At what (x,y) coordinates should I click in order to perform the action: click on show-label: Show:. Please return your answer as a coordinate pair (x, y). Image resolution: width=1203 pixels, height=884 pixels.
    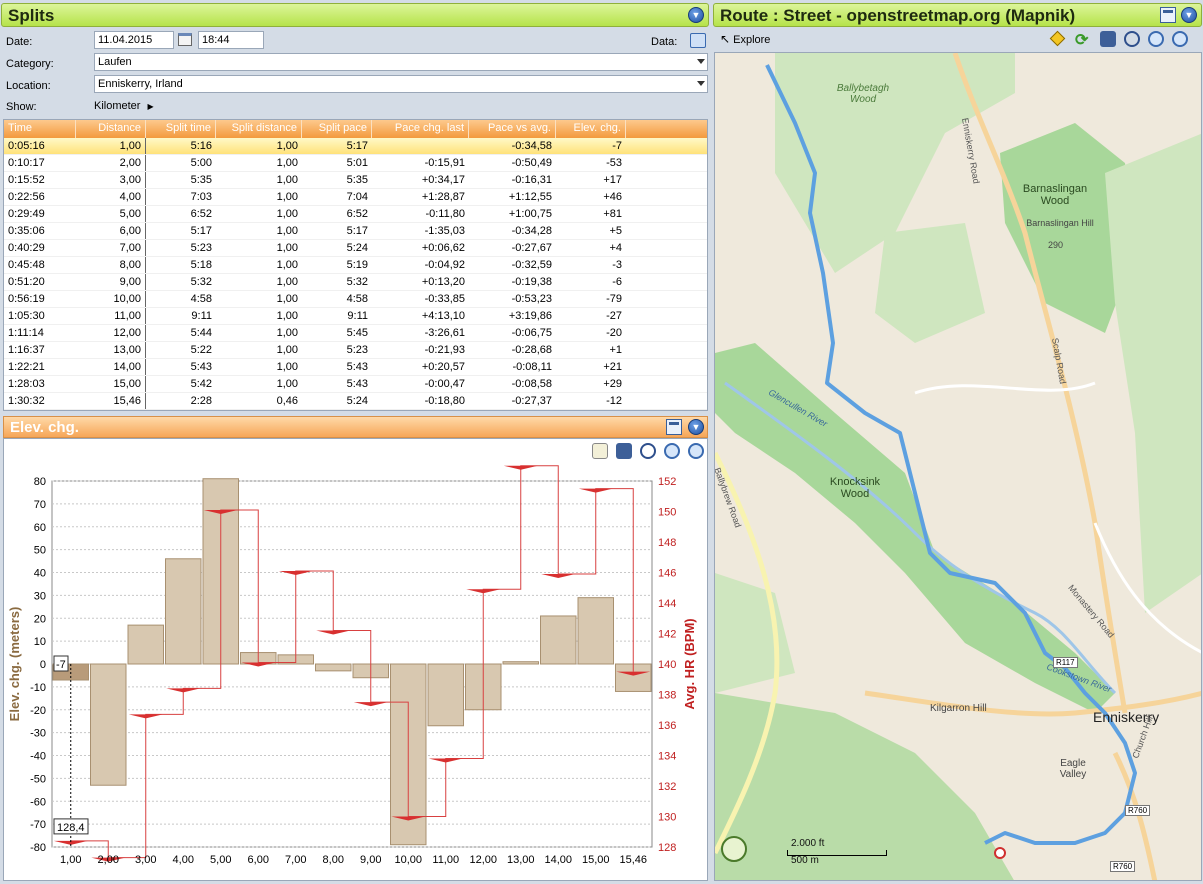
    Looking at the image, I should click on (21, 107).